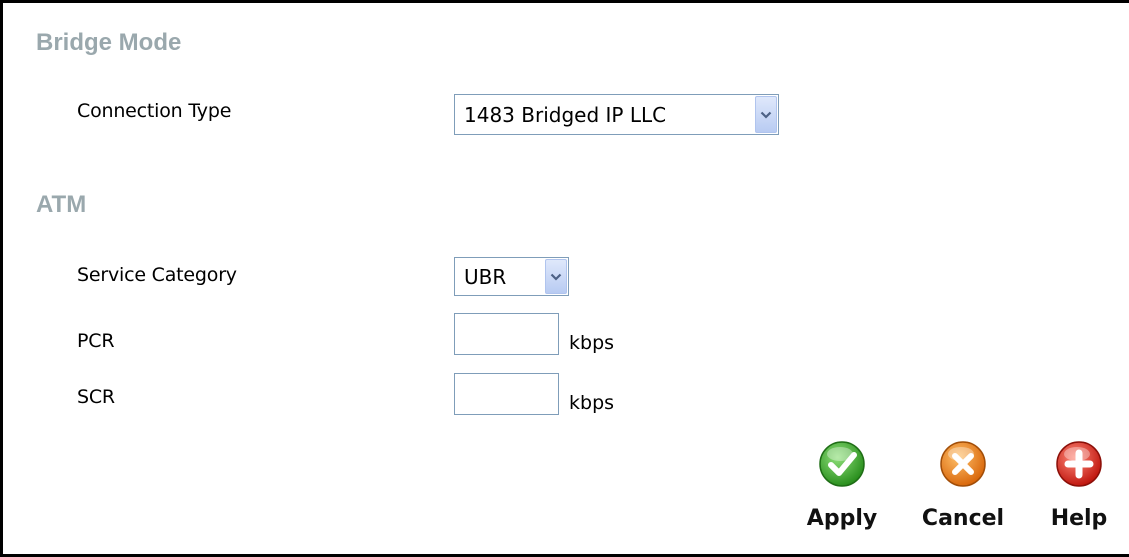 The width and height of the screenshot is (1129, 557). What do you see at coordinates (61, 204) in the screenshot?
I see `section-title-atm: ATM` at bounding box center [61, 204].